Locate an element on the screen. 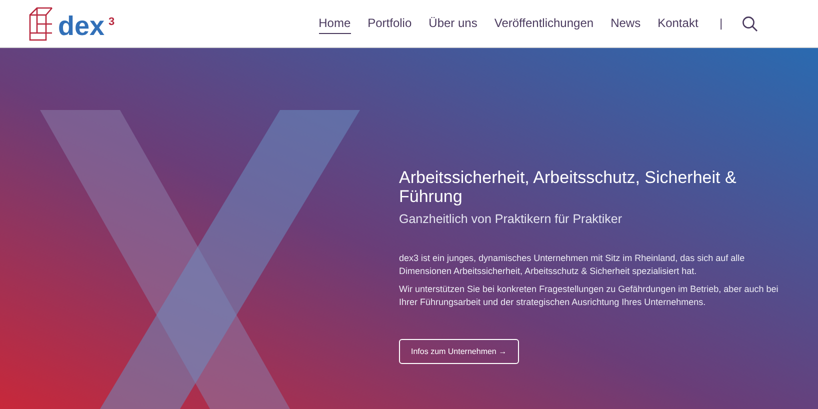 The width and height of the screenshot is (818, 409). intro-paragraph: Wir unterstützen Sie bei konkreten Fragestellungen zu Gefährdungen im Betrieb, aber auch bei Ihrer Führungsarbeit und der strategischen Ausrichtung Ihres Unternehmens. is located at coordinates (589, 296).